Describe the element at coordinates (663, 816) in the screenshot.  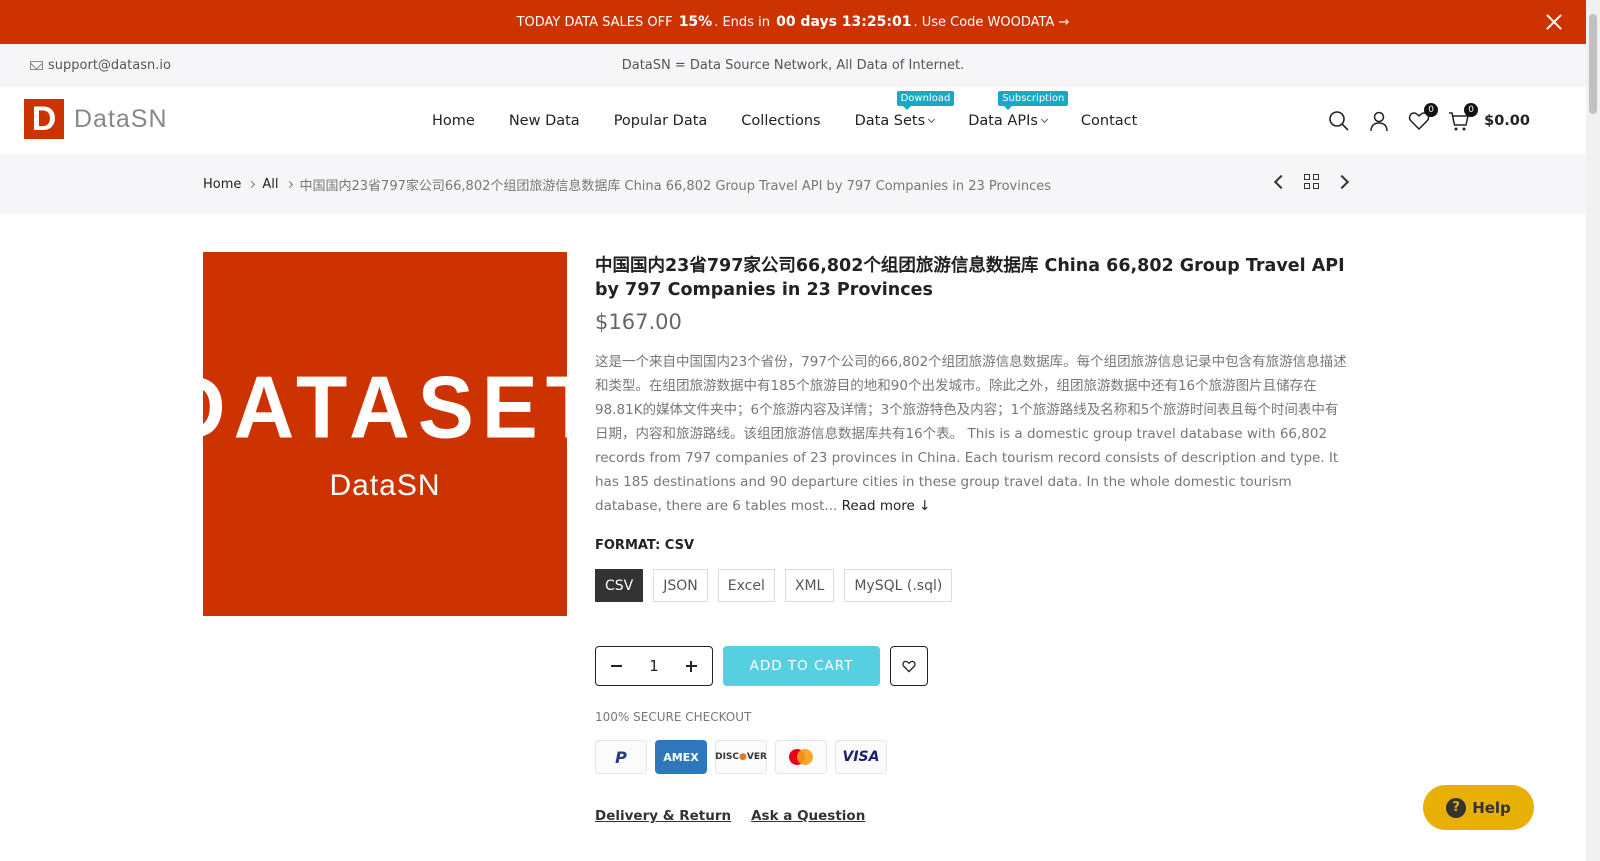
I see `delivery-return-link: Delivery & Return` at that location.